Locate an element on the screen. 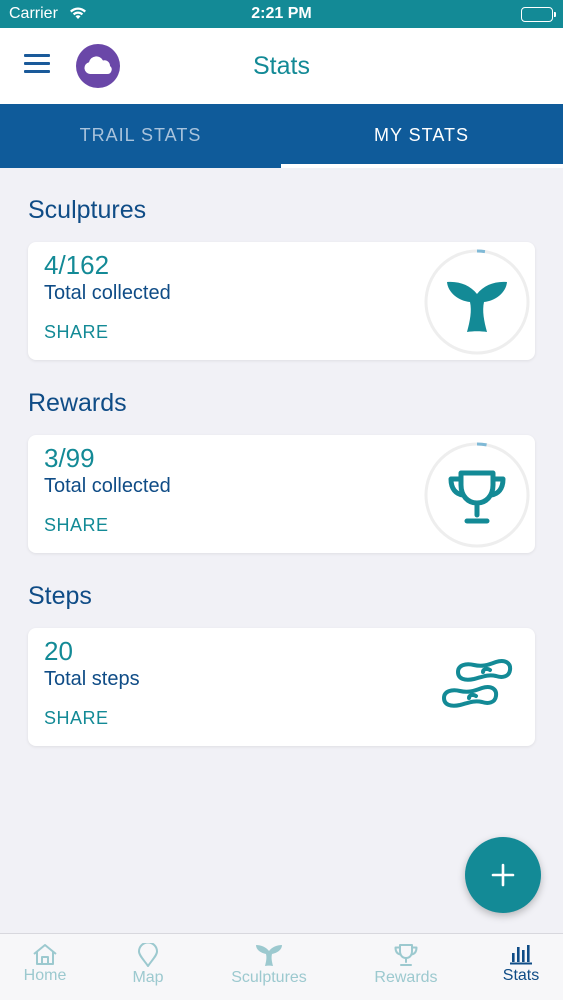  rewards-progress-ring is located at coordinates (477, 495).